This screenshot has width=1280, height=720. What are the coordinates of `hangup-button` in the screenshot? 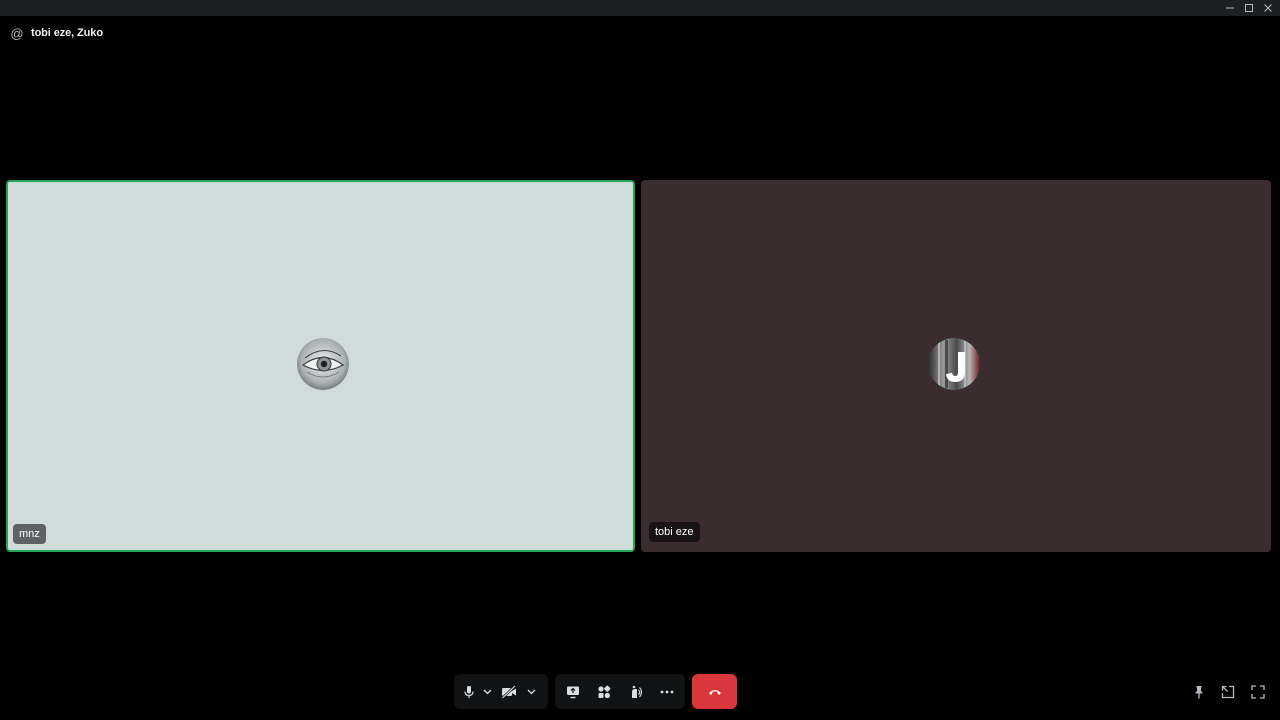 It's located at (714, 691).